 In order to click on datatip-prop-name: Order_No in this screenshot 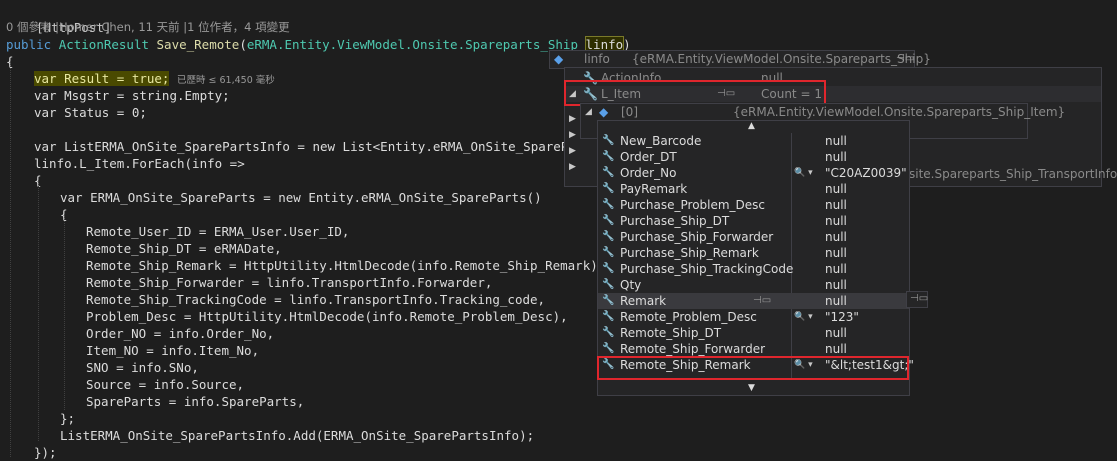, I will do `click(648, 173)`.